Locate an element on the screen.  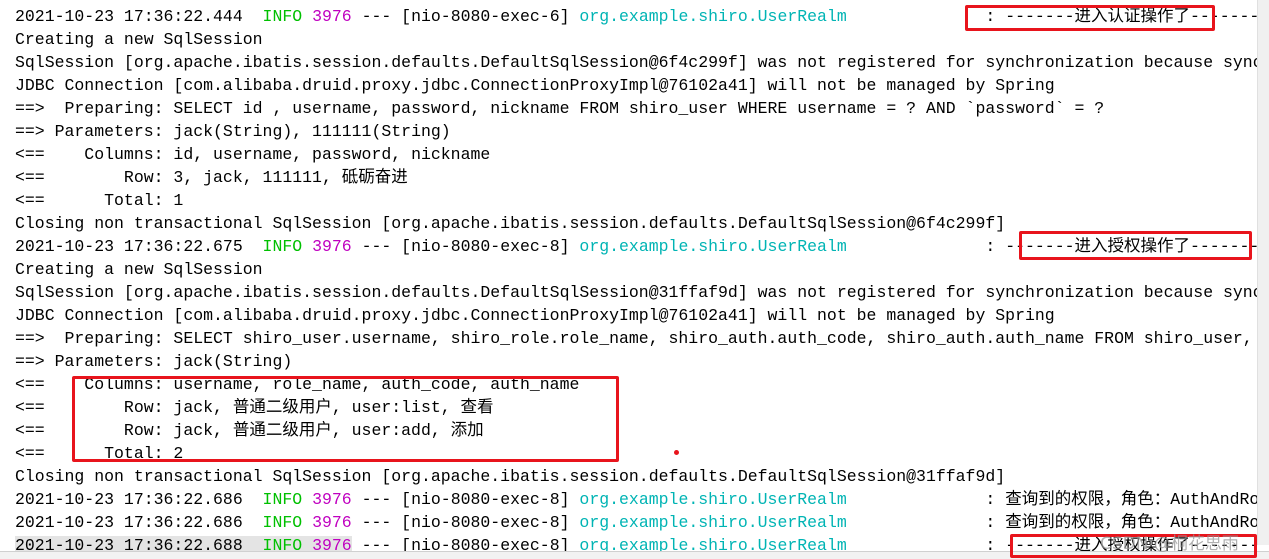
vertical-scrollbar is located at coordinates (1263, 272).